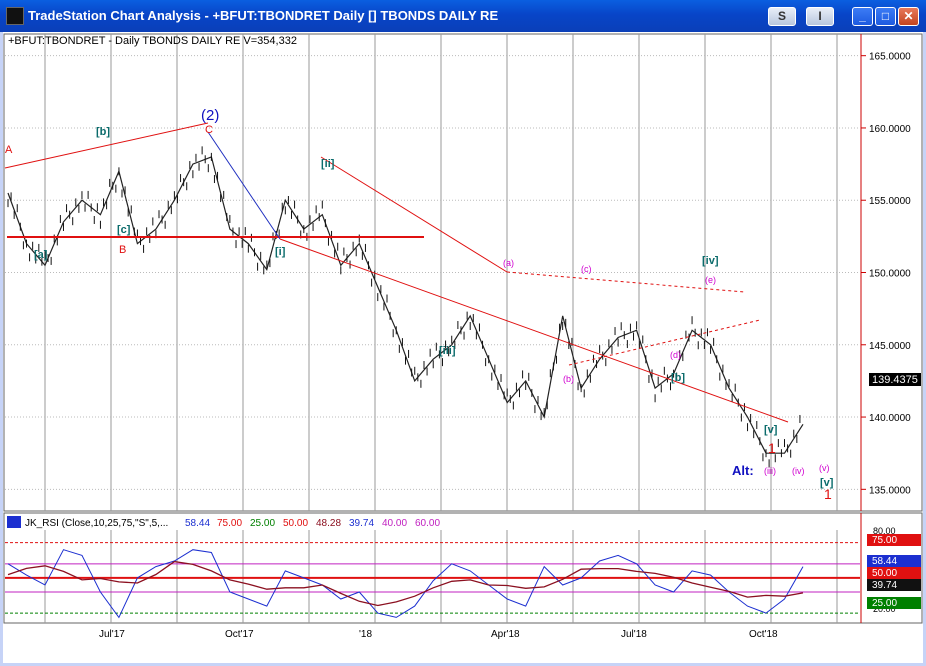  Describe the element at coordinates (103, 132) in the screenshot. I see `wave-label-b-bracket: [b]` at that location.